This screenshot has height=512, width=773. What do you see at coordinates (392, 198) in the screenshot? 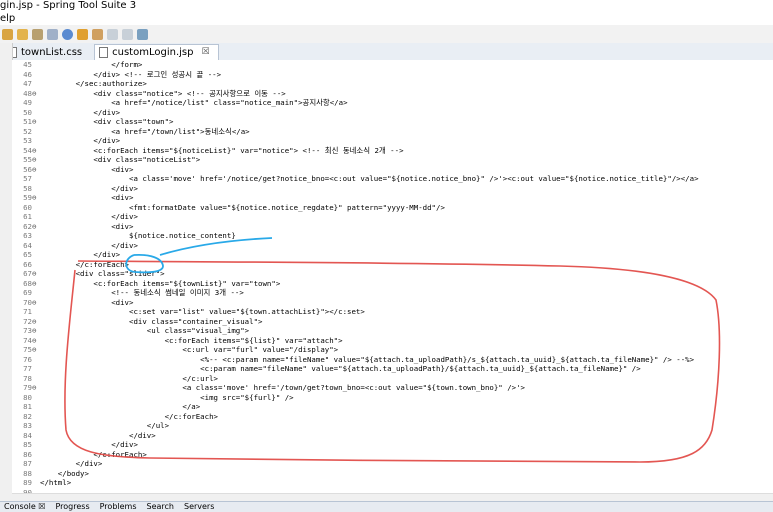
I see `code-line: 59⊖ <div>` at bounding box center [392, 198].